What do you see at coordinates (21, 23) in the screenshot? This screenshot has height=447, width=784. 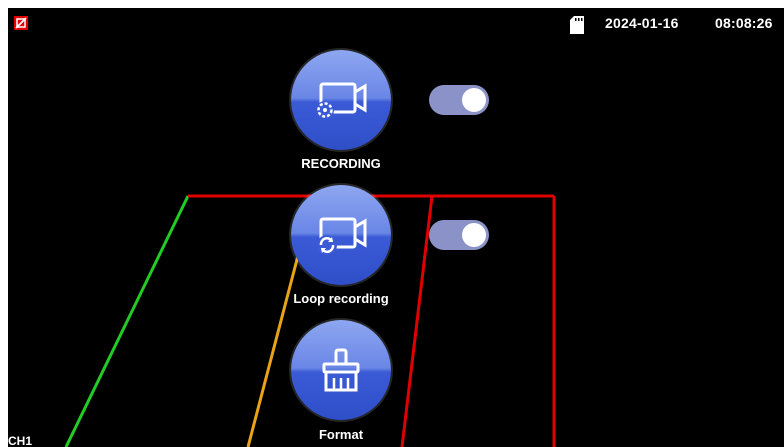 I see `no-audio-icon` at bounding box center [21, 23].